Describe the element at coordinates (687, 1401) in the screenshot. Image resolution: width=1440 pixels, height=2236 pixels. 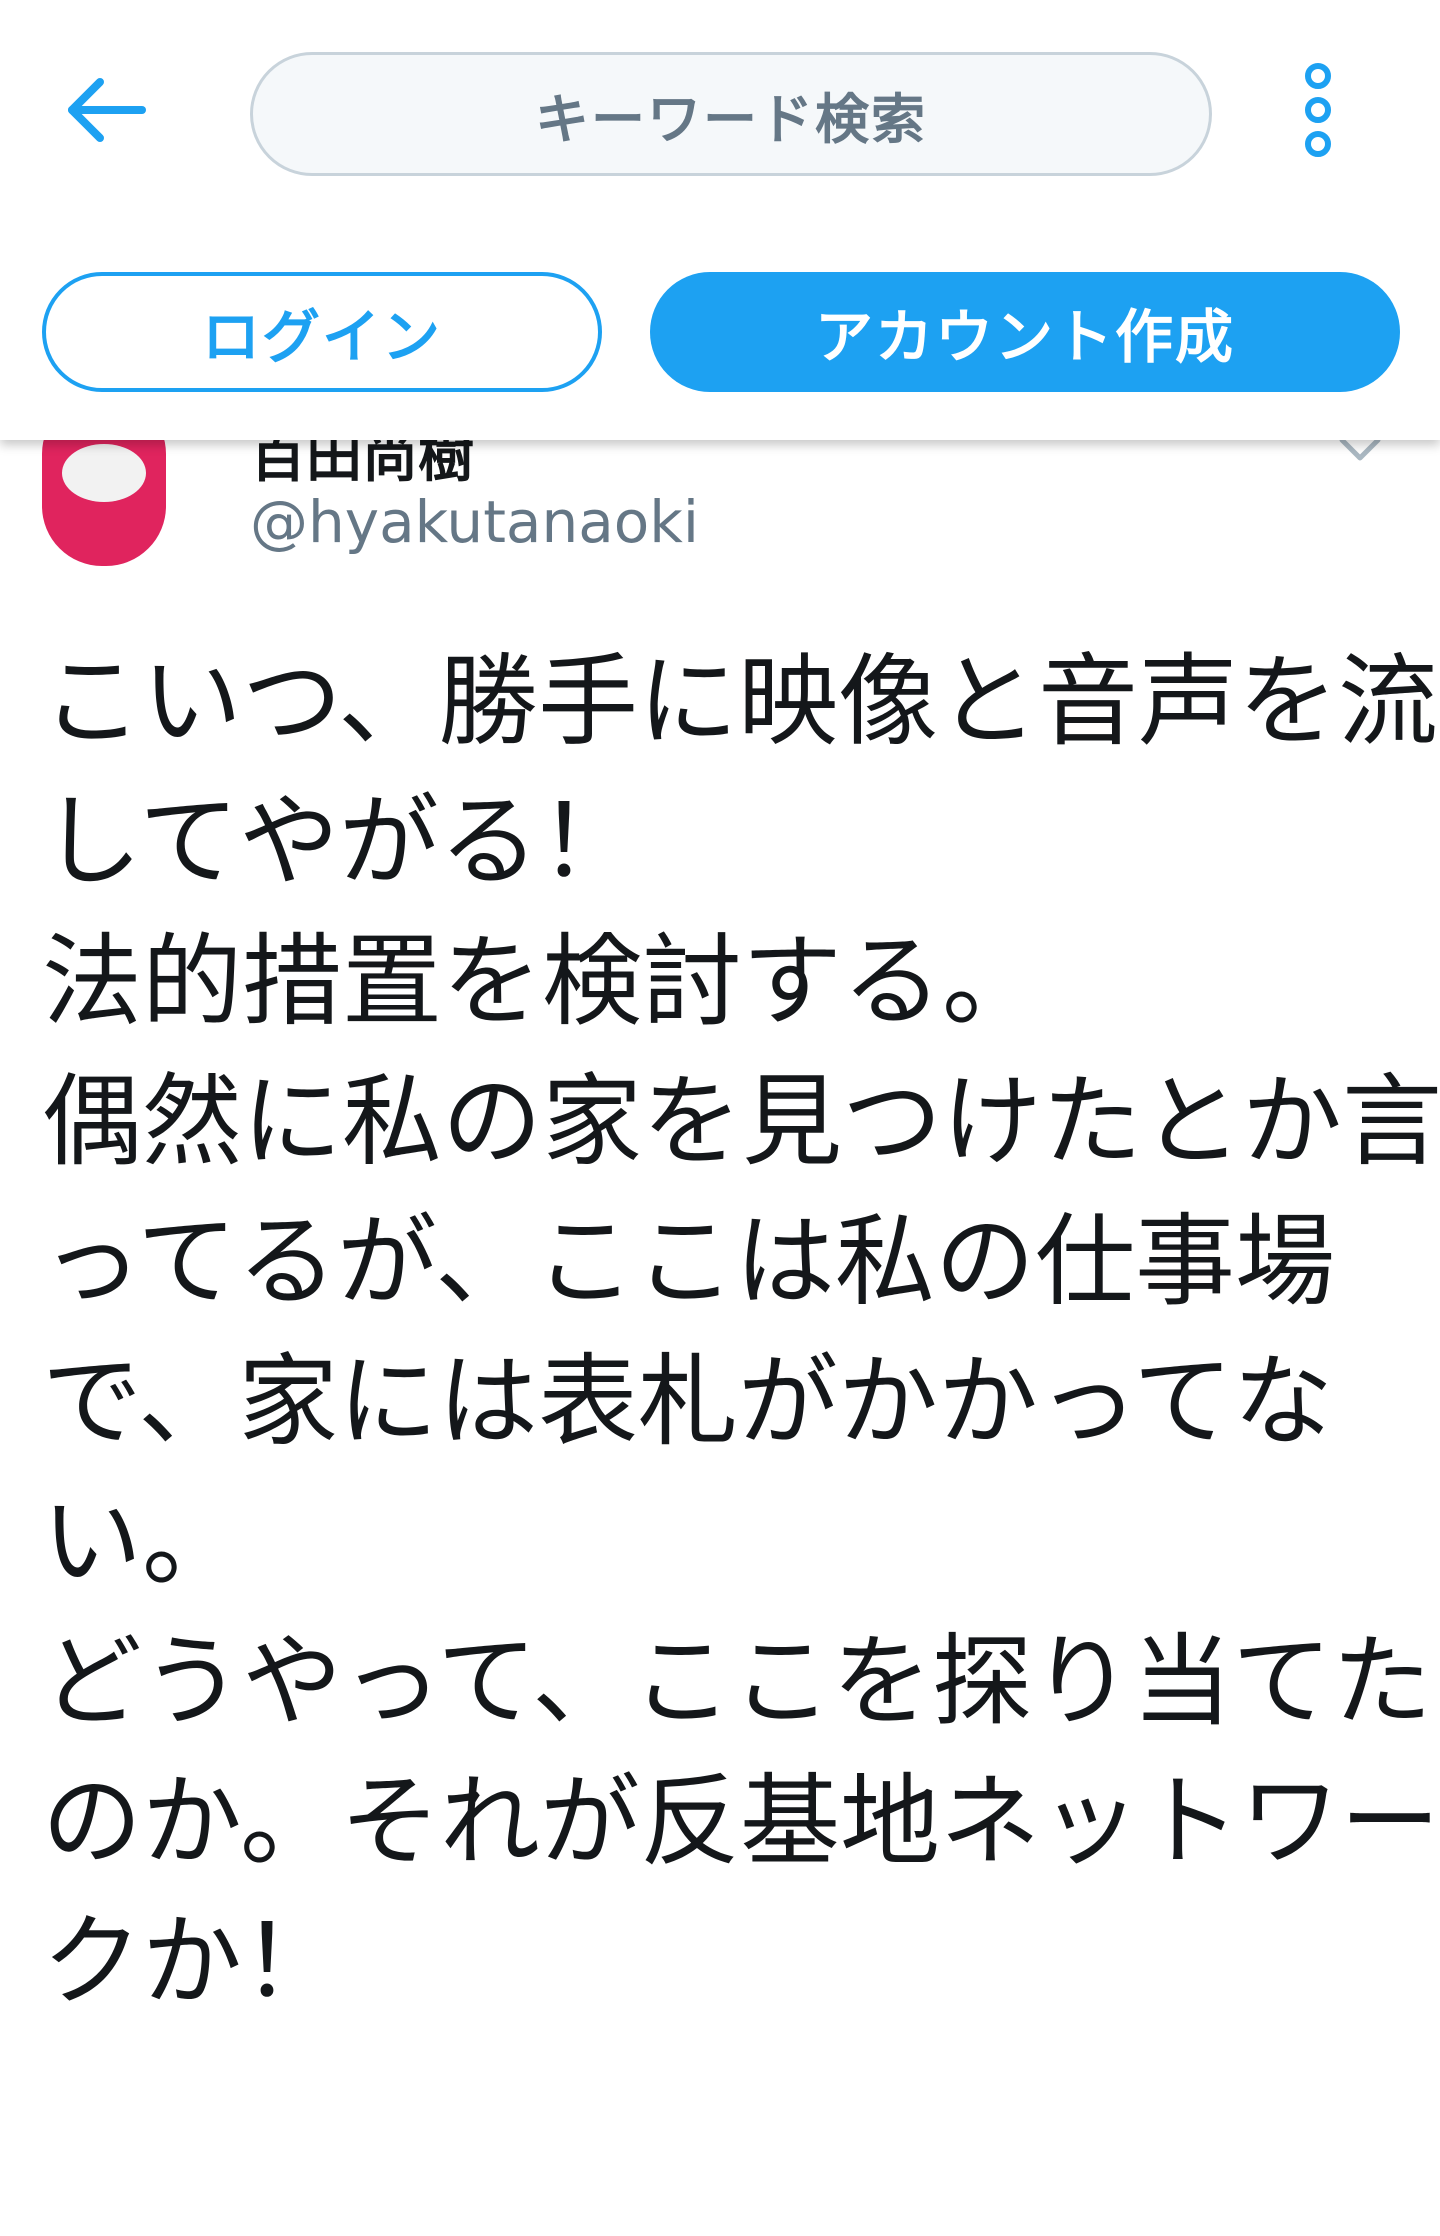
I see `tweet-text-line: で、家には表札がかかってな` at that location.